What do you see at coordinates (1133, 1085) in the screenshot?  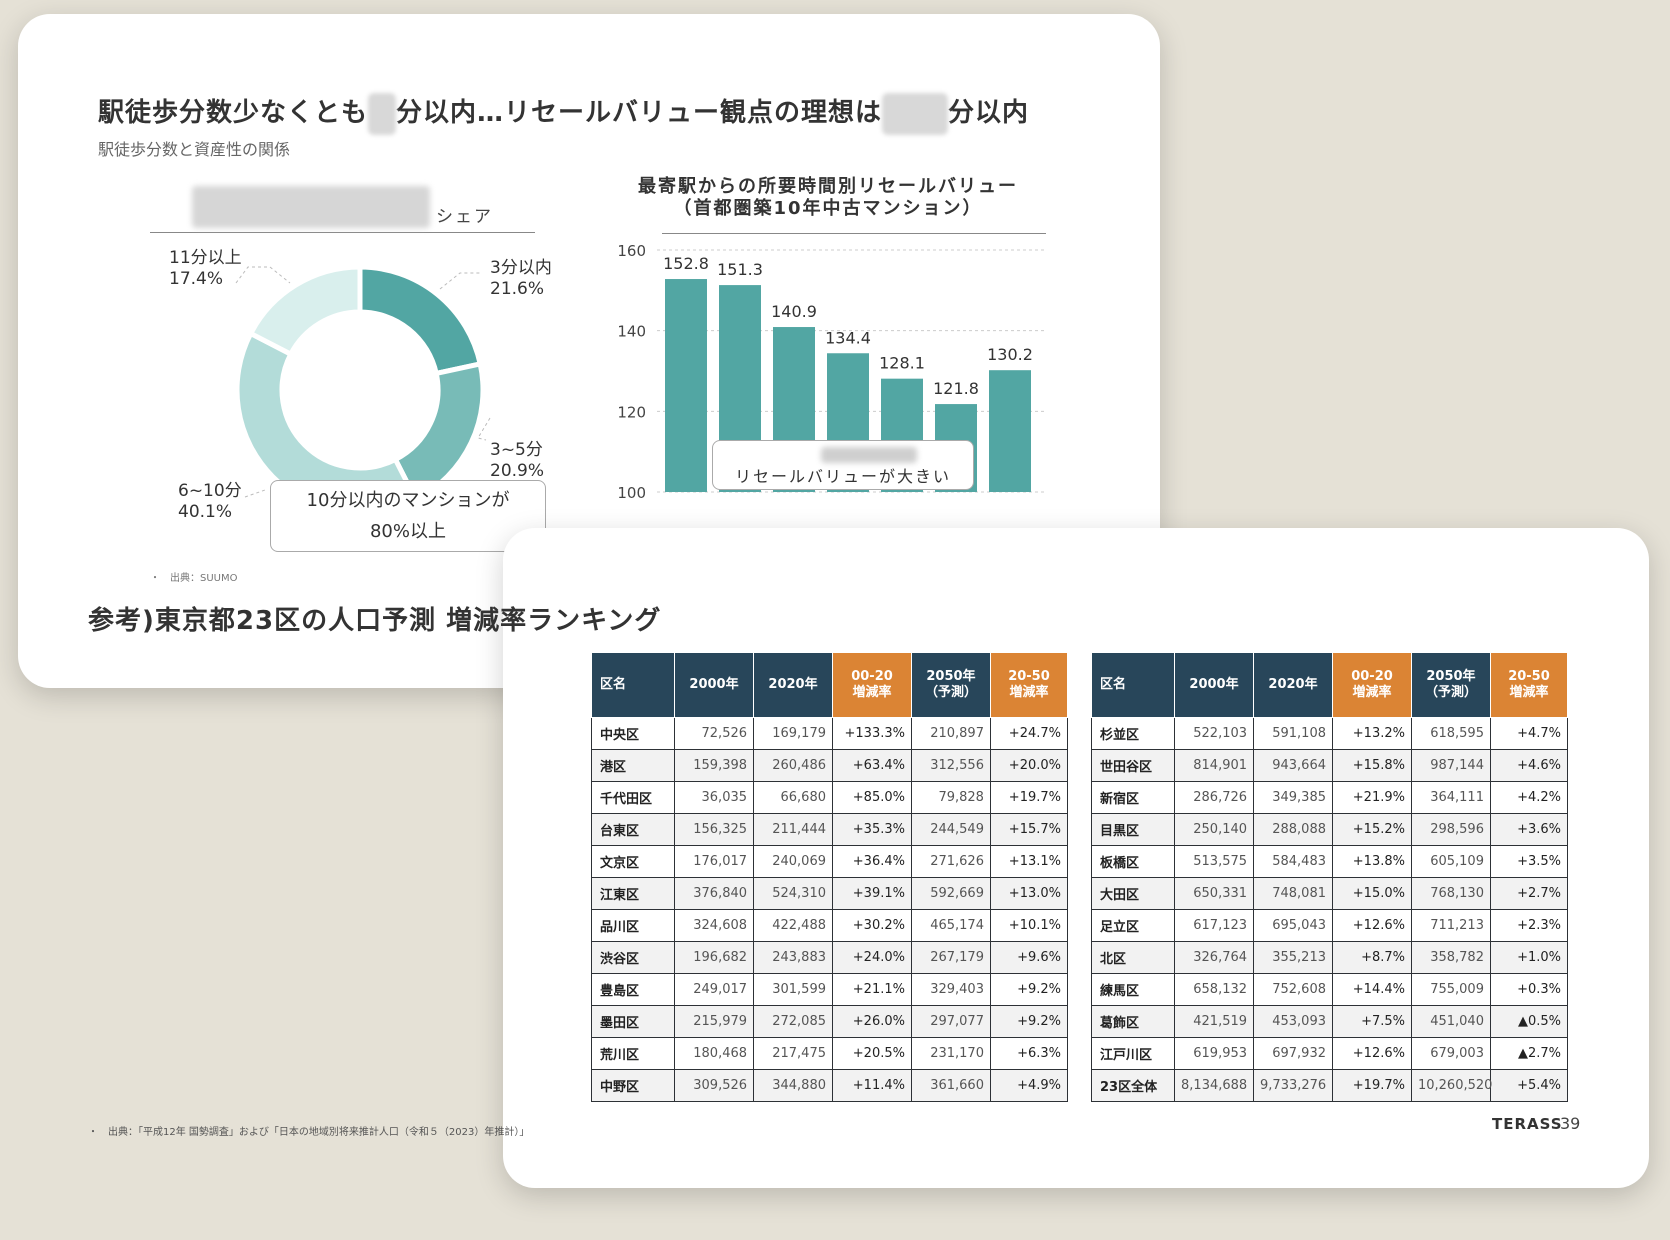 I see `ward-name-cell: 23区全体` at bounding box center [1133, 1085].